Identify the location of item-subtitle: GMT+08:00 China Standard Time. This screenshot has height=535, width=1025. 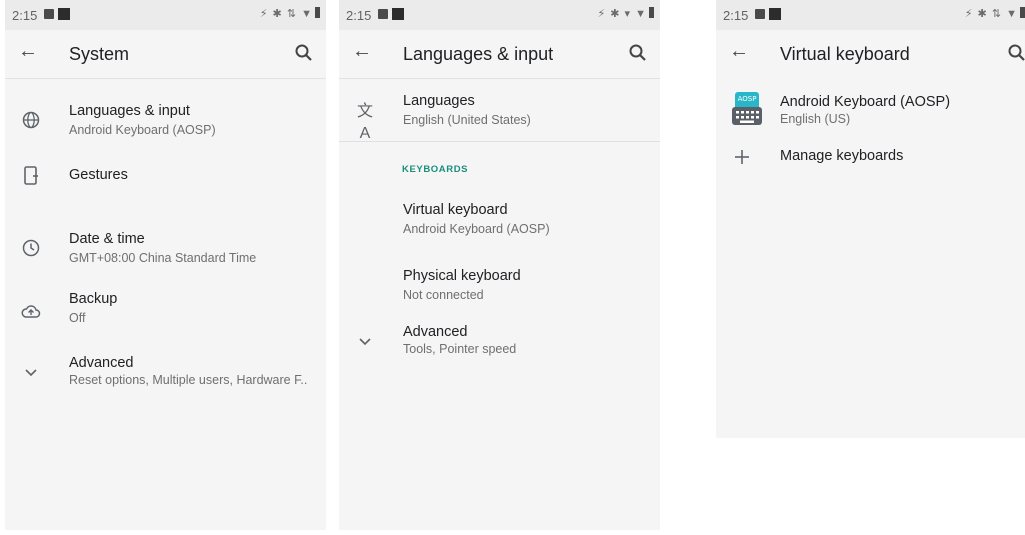
(163, 258).